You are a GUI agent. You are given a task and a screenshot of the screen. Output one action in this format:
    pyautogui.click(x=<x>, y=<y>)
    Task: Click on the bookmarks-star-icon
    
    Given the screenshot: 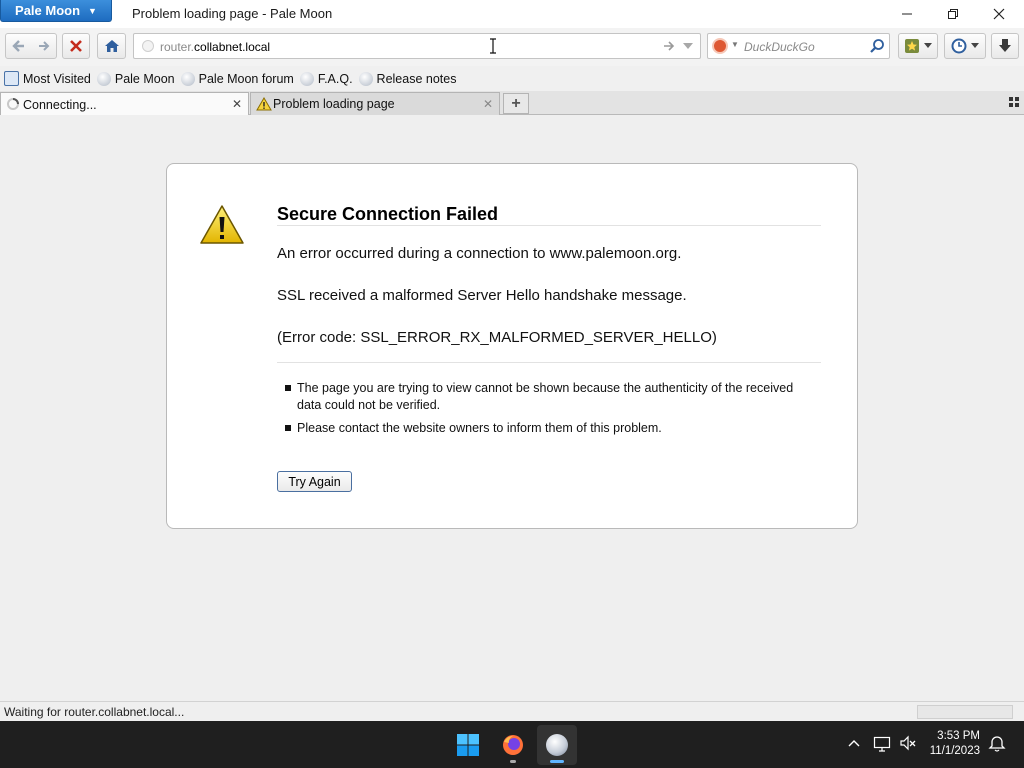 What is the action you would take?
    pyautogui.click(x=912, y=46)
    